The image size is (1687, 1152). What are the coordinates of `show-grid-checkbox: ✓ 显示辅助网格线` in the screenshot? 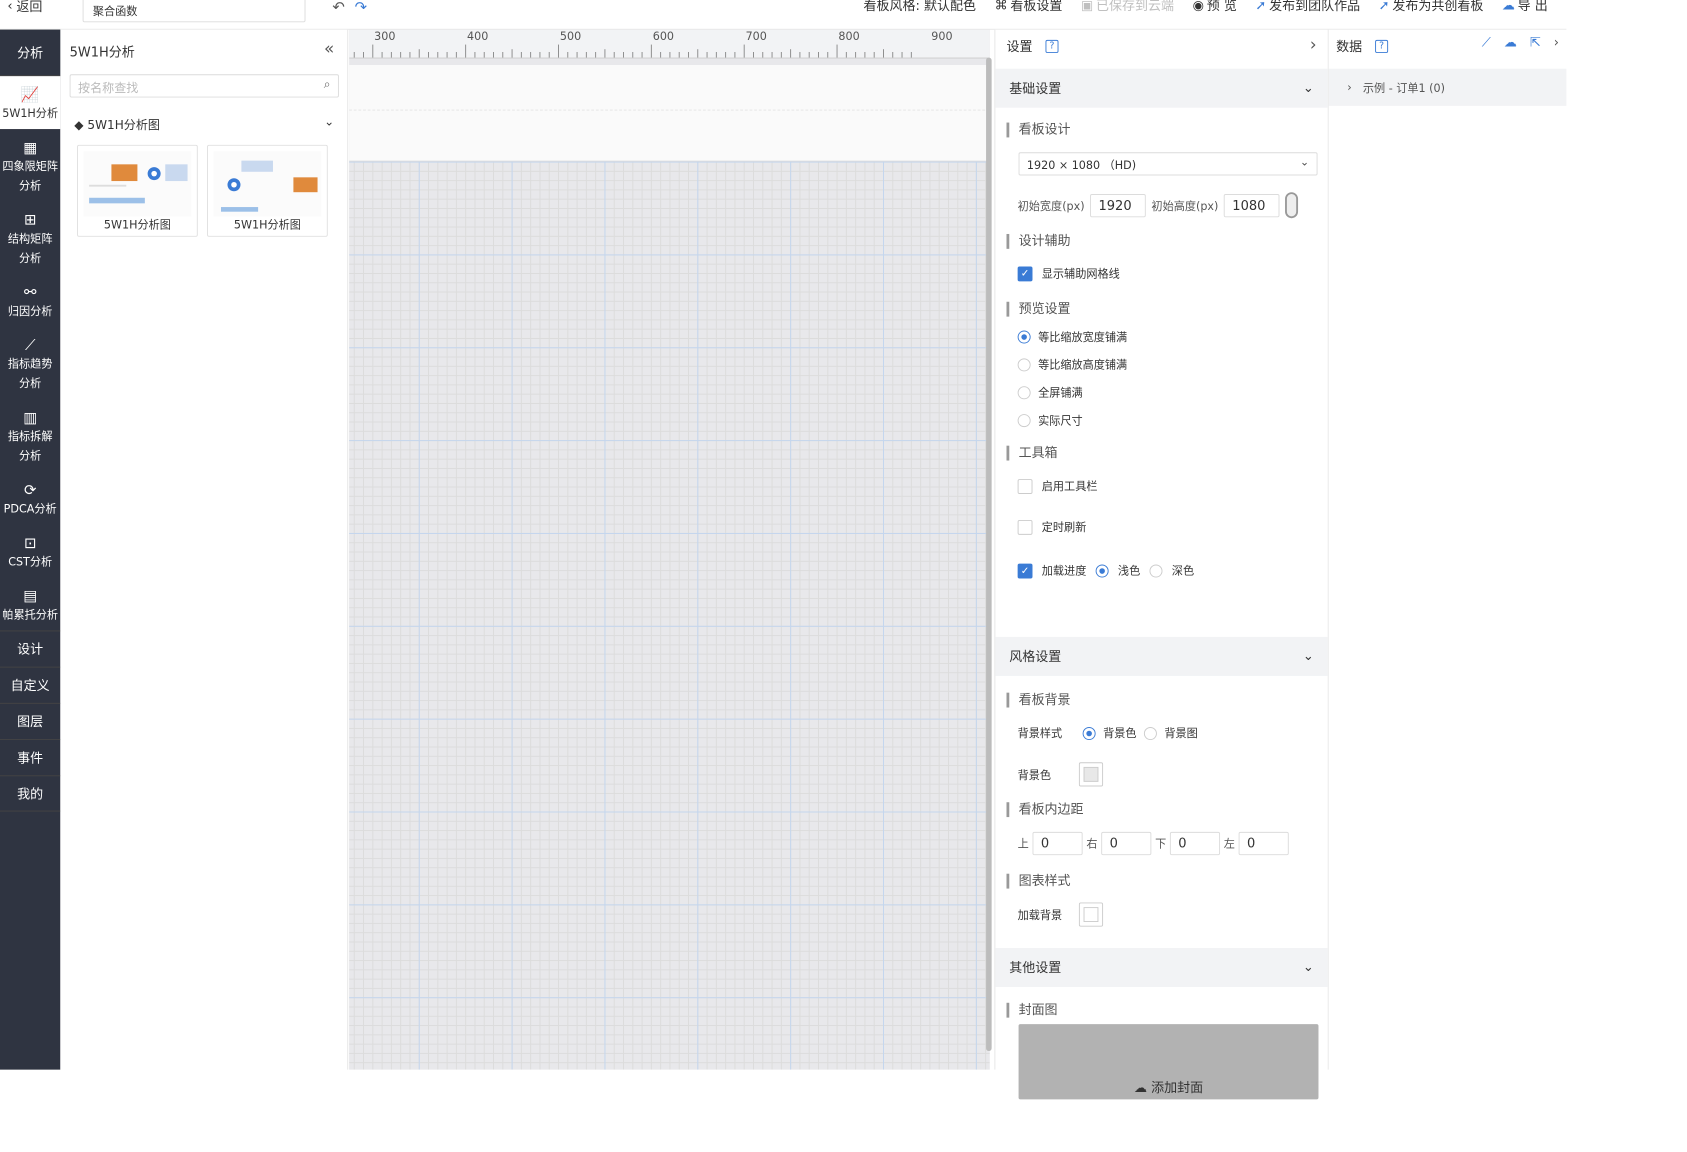 It's located at (1068, 274).